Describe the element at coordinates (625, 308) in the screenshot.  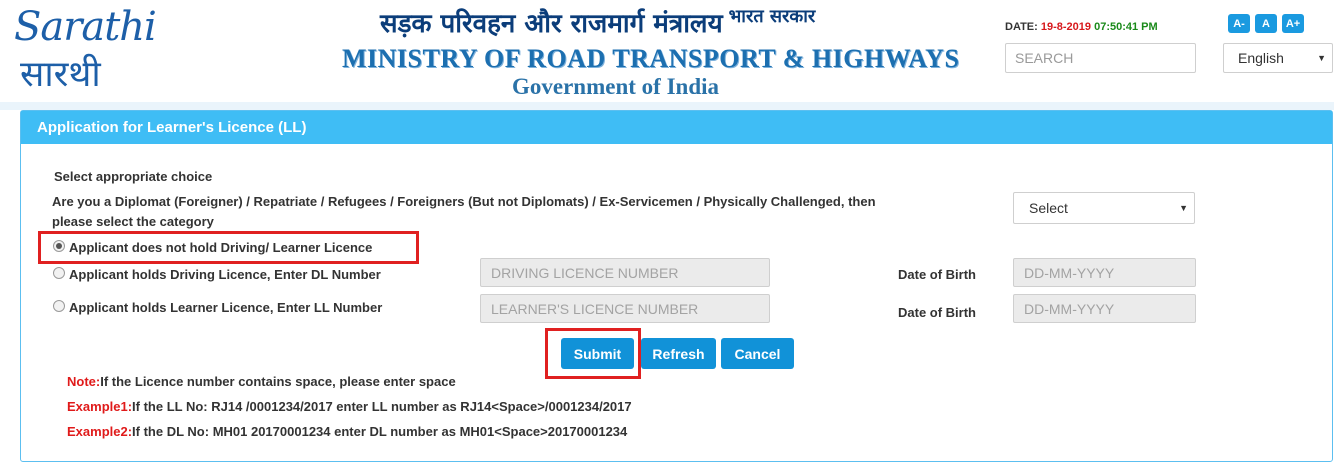
I see `ll-number-input` at that location.